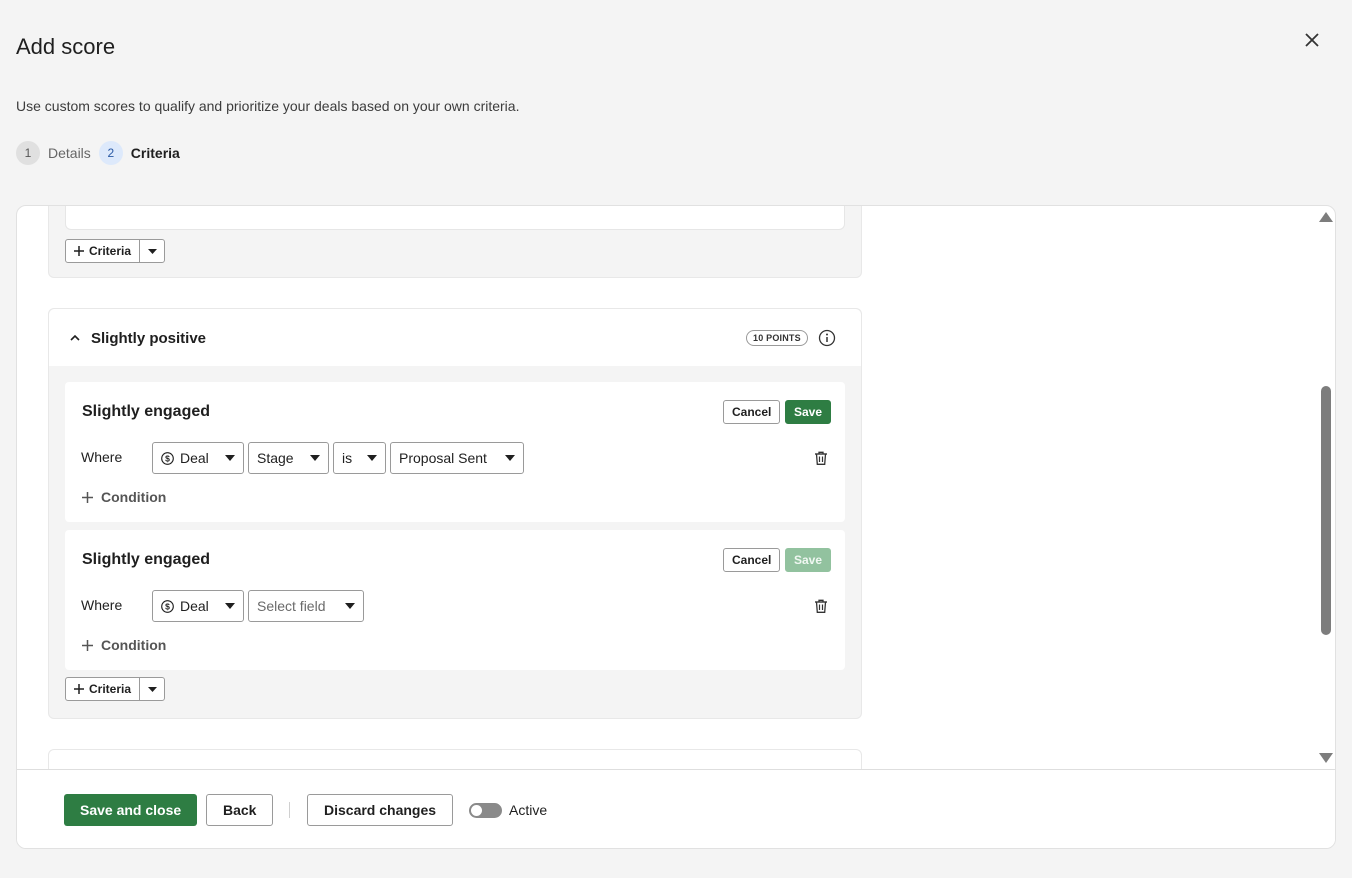 The height and width of the screenshot is (878, 1352). I want to click on vertical-scrollbar, so click(1325, 487).